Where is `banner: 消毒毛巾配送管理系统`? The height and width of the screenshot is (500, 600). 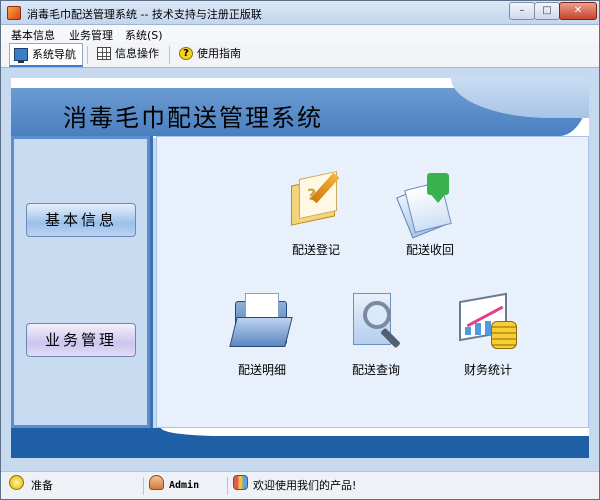 banner: 消毒毛巾配送管理系统 is located at coordinates (300, 108).